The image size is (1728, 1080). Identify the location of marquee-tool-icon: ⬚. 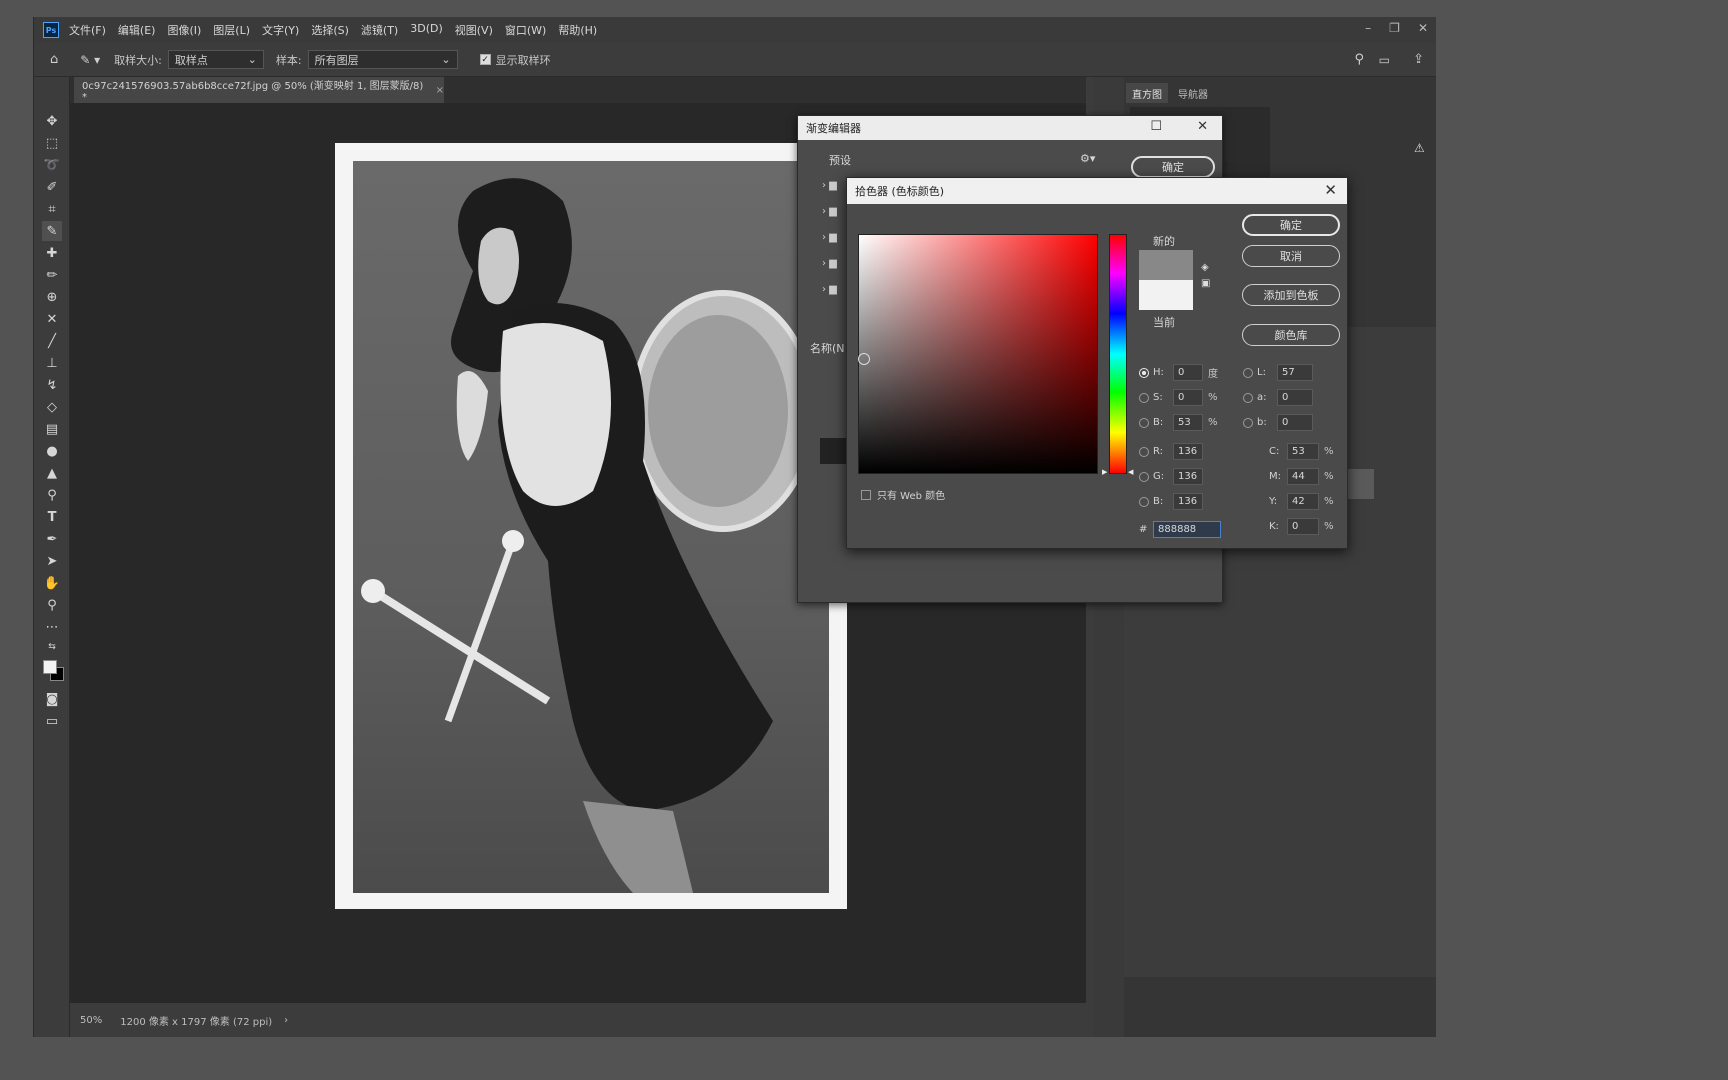
(52, 143).